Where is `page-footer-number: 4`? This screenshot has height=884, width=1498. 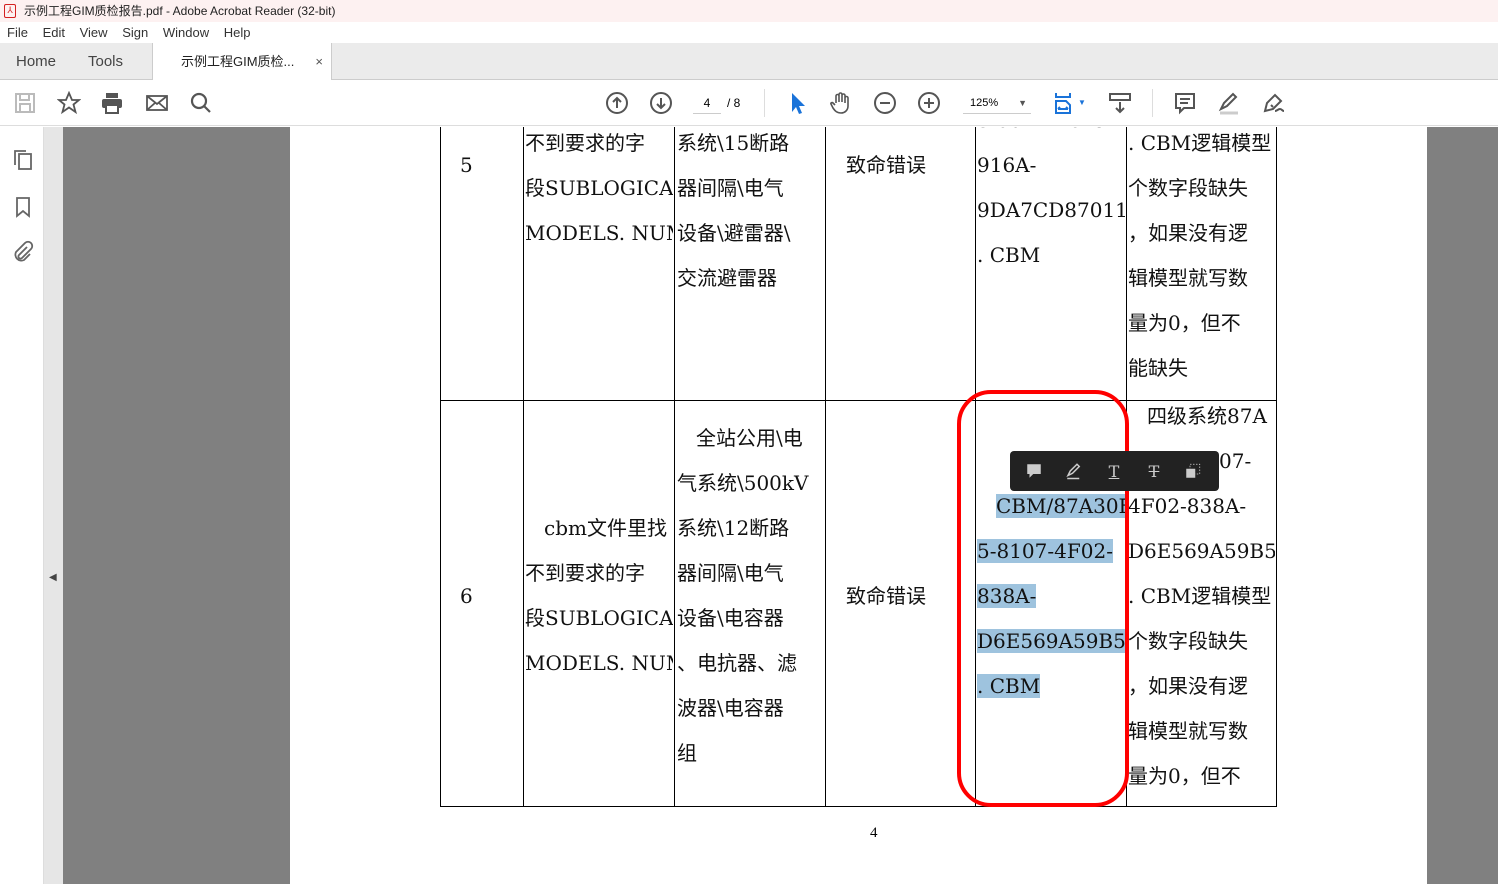
page-footer-number: 4 is located at coordinates (874, 833).